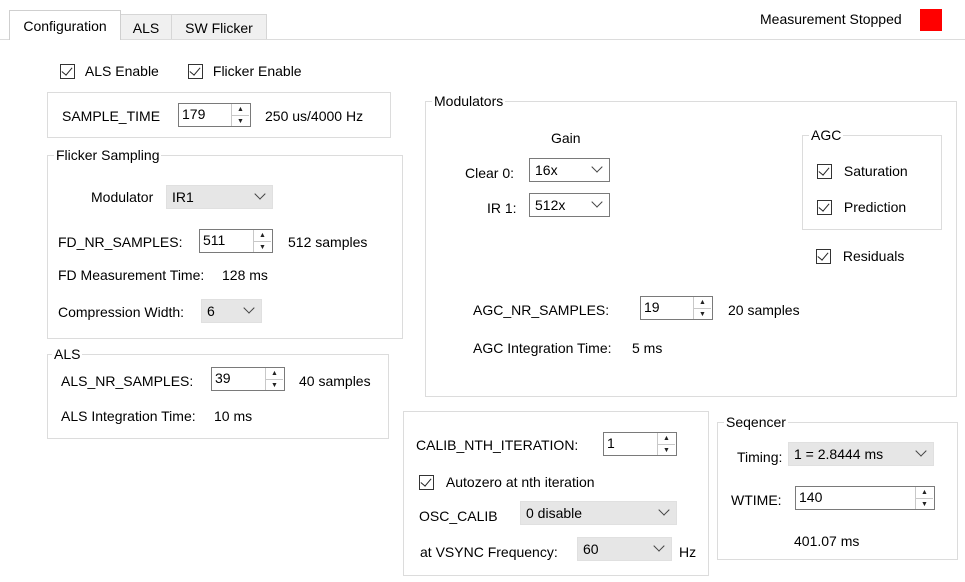 This screenshot has height=582, width=965. I want to click on modulator-select: IR1, so click(219, 197).